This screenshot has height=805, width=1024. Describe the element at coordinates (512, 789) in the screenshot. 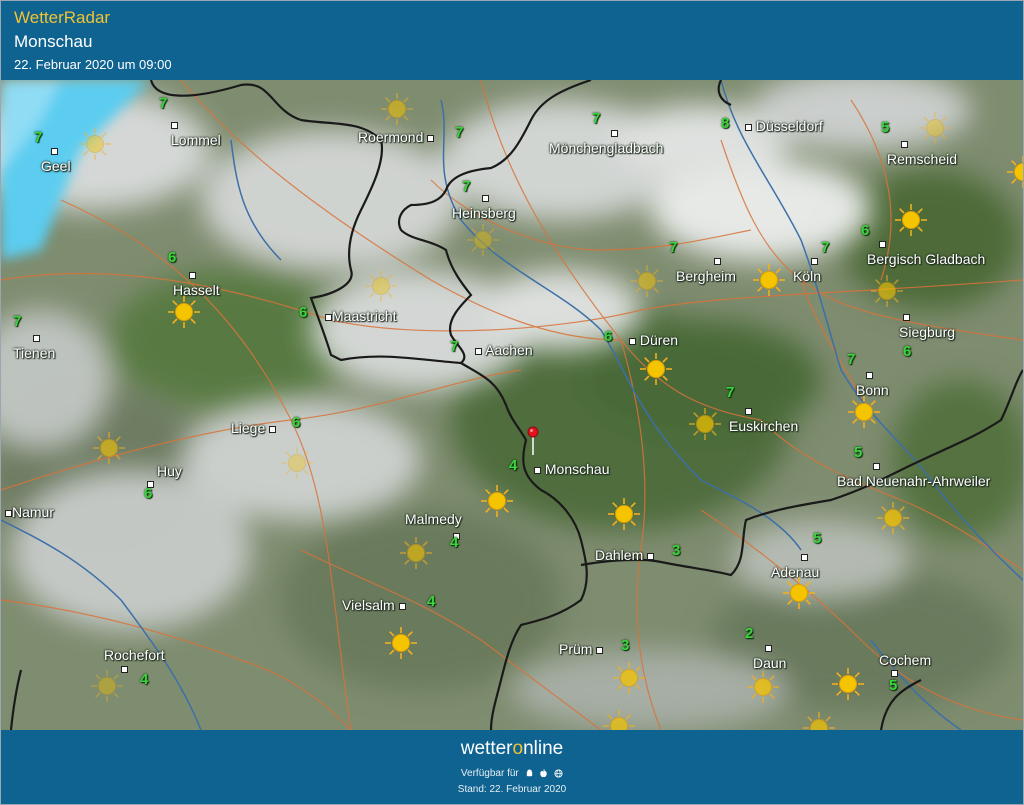

I see `data-timestamp: Stand: 22. Februar 2020` at that location.